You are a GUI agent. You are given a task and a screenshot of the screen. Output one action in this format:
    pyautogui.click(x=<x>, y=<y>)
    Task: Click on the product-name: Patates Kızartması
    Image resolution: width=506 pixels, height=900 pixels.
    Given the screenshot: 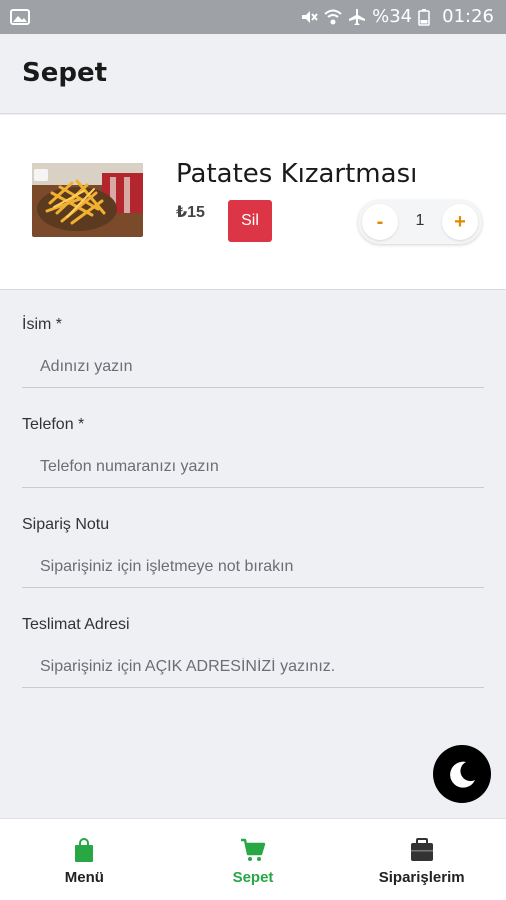 What is the action you would take?
    pyautogui.click(x=297, y=174)
    